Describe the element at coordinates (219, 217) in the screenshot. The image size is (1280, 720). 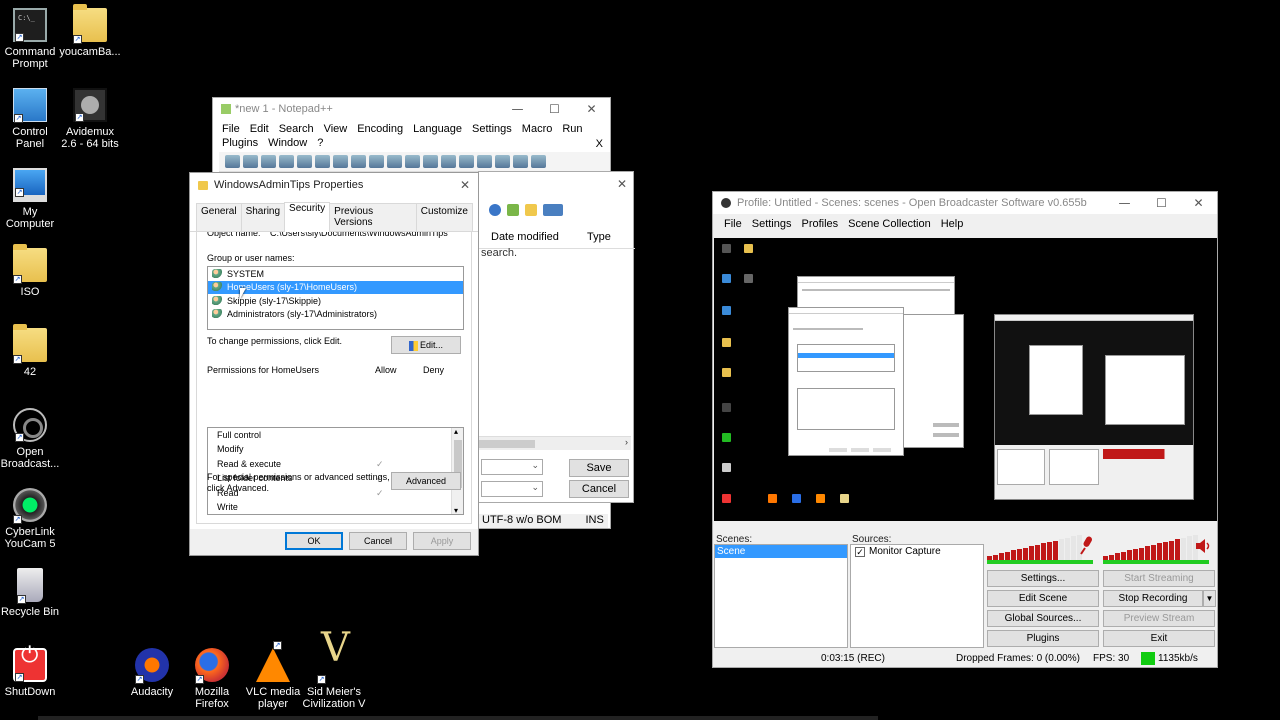
I see `tab-general: General` at that location.